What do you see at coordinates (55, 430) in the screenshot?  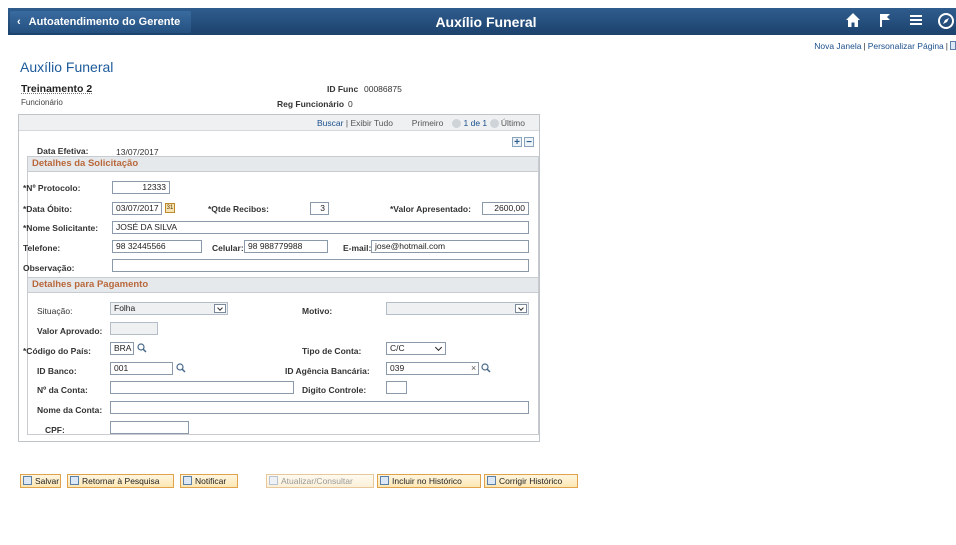 I see `cpf-label: CPF:` at bounding box center [55, 430].